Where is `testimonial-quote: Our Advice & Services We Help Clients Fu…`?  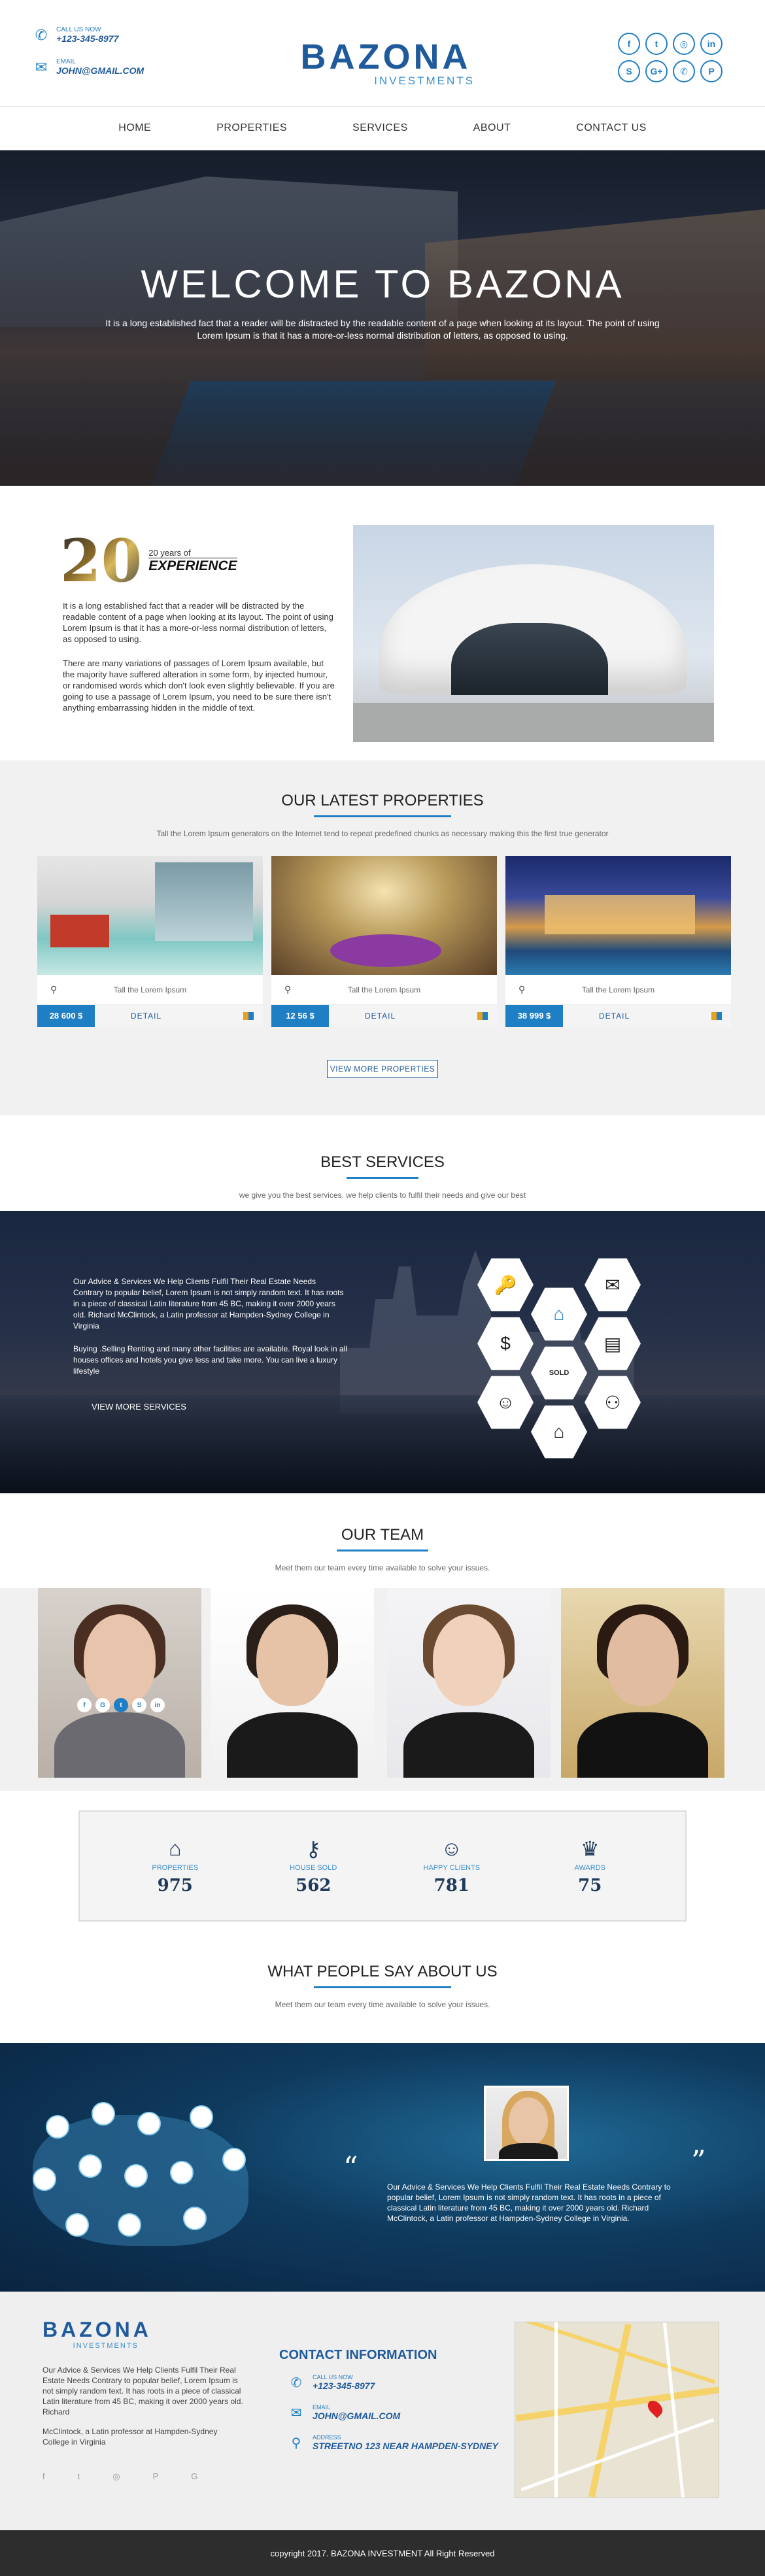 testimonial-quote: Our Advice & Services We Help Clients Fu… is located at coordinates (529, 2202).